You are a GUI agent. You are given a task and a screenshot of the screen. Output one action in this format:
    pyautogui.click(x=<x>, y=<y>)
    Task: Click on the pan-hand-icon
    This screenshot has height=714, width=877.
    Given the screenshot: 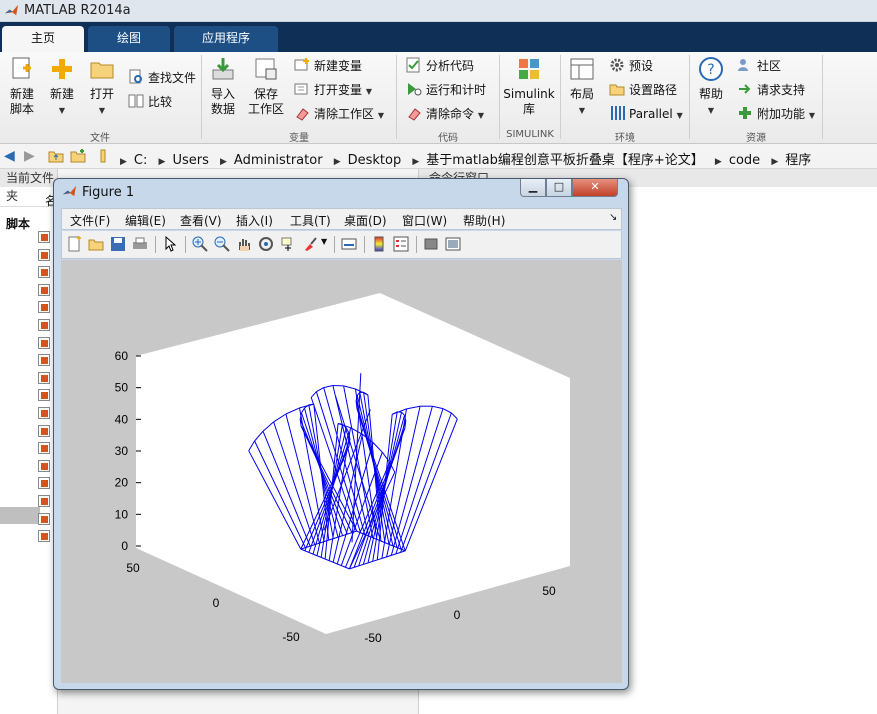 What is the action you would take?
    pyautogui.click(x=244, y=244)
    